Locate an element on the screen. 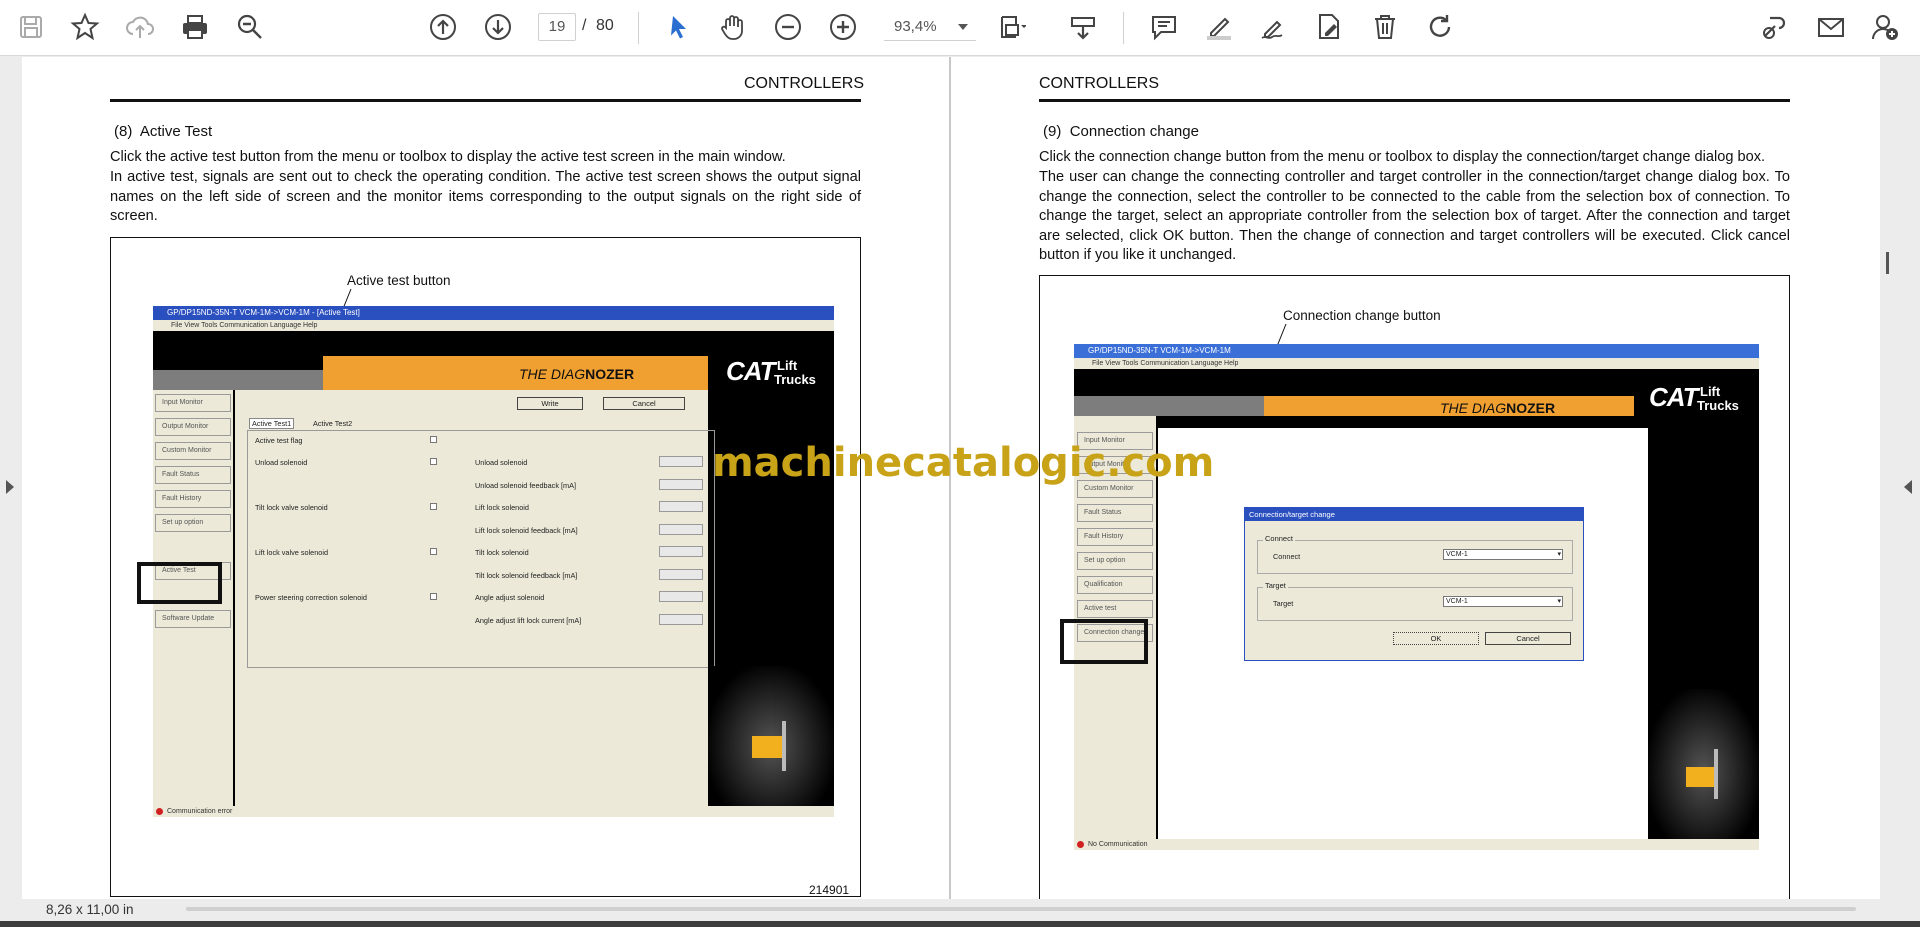 This screenshot has width=1920, height=927. cloud-upload-icon is located at coordinates (140, 27).